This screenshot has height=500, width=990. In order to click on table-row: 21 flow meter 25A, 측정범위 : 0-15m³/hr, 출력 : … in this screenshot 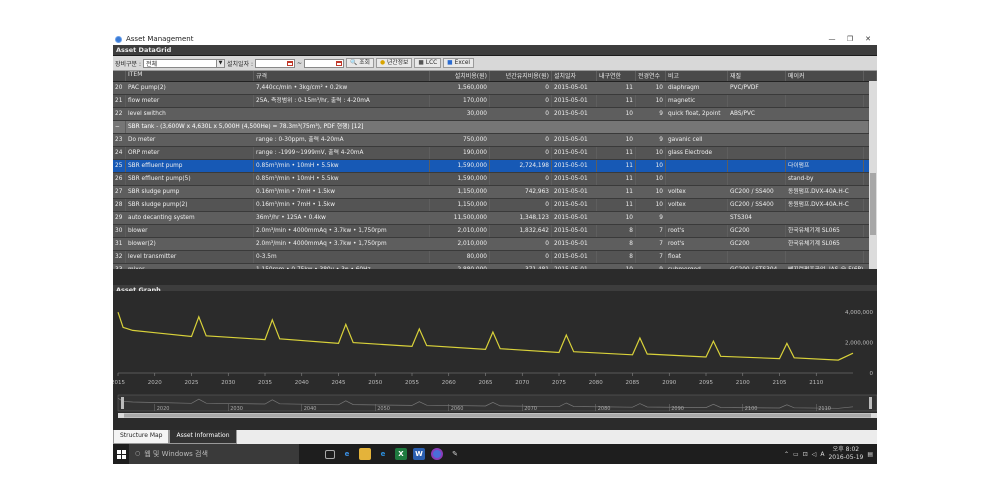, I will do `click(495, 101)`.